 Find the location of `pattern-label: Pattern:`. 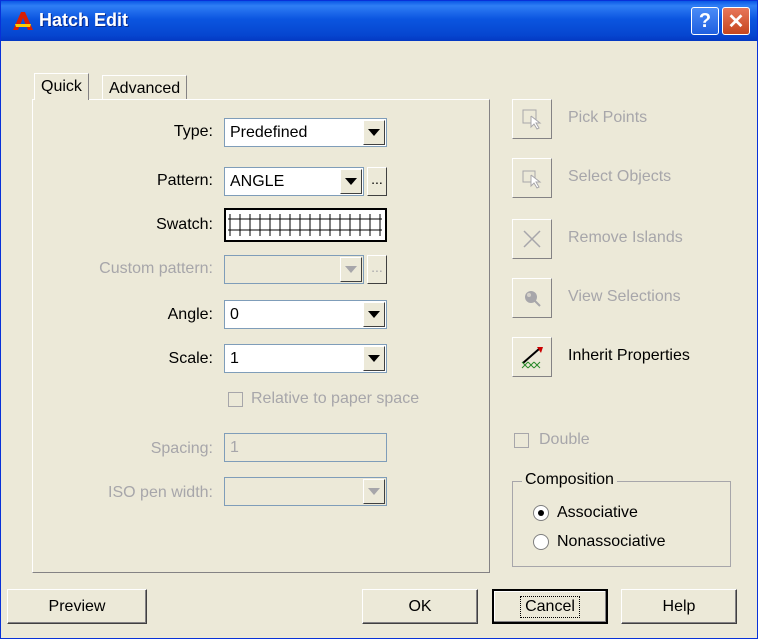

pattern-label: Pattern: is located at coordinates (184, 180).